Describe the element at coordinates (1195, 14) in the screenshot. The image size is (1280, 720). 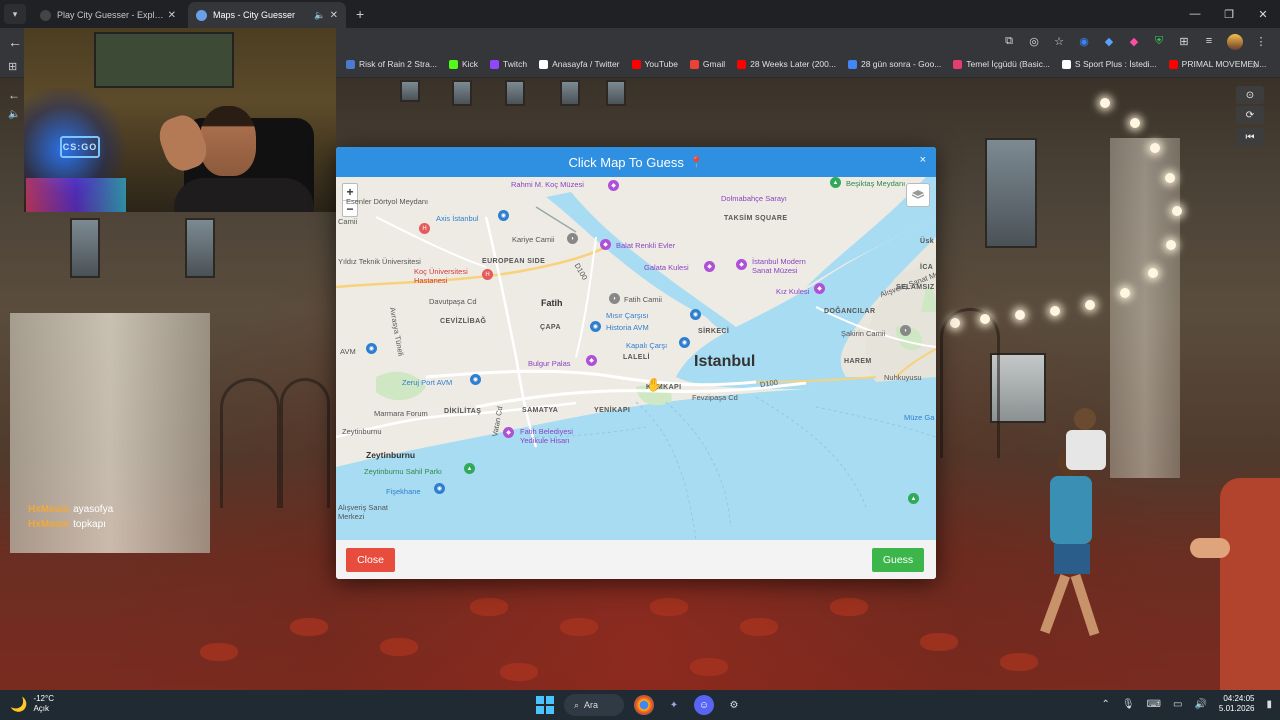
I see `minimize-button: —` at that location.